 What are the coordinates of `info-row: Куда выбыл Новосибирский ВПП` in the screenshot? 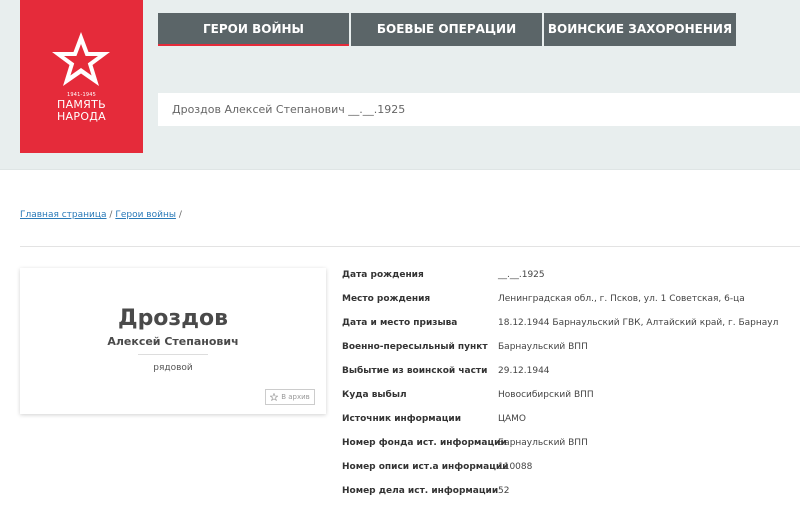 It's located at (571, 400).